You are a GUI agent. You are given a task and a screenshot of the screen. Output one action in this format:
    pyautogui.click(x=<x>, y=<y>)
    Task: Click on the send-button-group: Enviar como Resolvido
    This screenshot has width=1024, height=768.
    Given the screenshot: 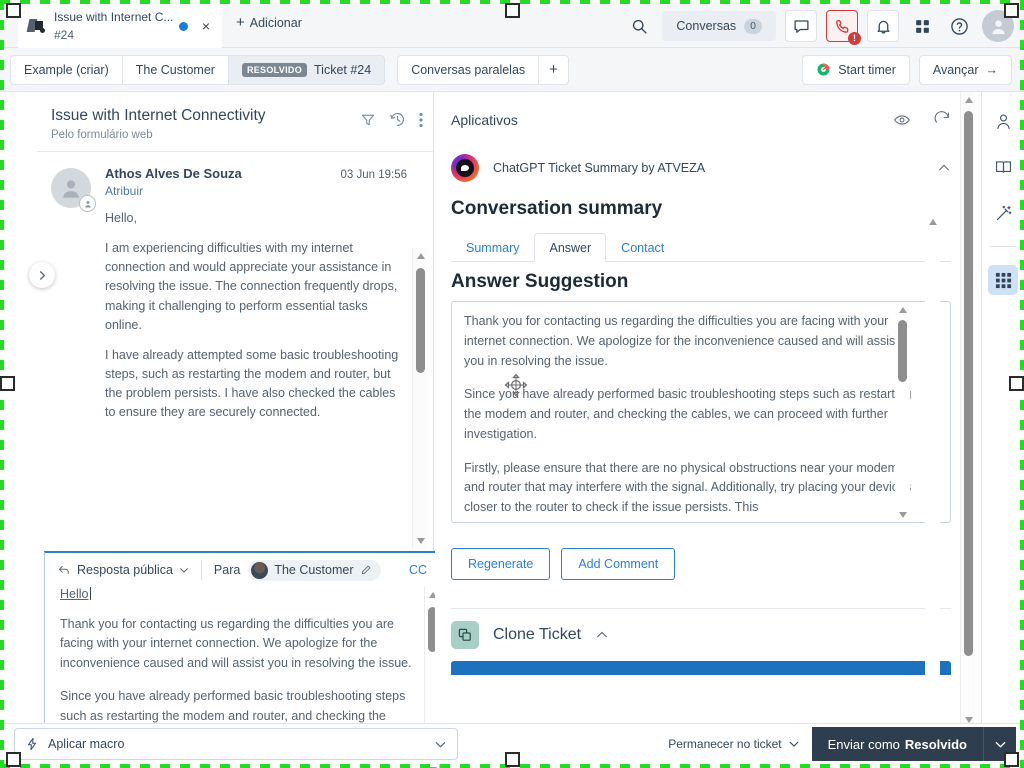 What is the action you would take?
    pyautogui.click(x=913, y=744)
    